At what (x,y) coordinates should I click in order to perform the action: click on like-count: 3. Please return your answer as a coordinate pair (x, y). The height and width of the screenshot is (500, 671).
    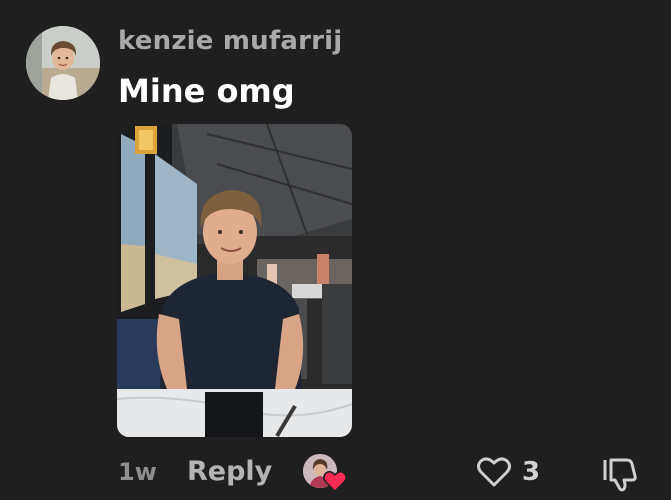
    Looking at the image, I should click on (531, 472).